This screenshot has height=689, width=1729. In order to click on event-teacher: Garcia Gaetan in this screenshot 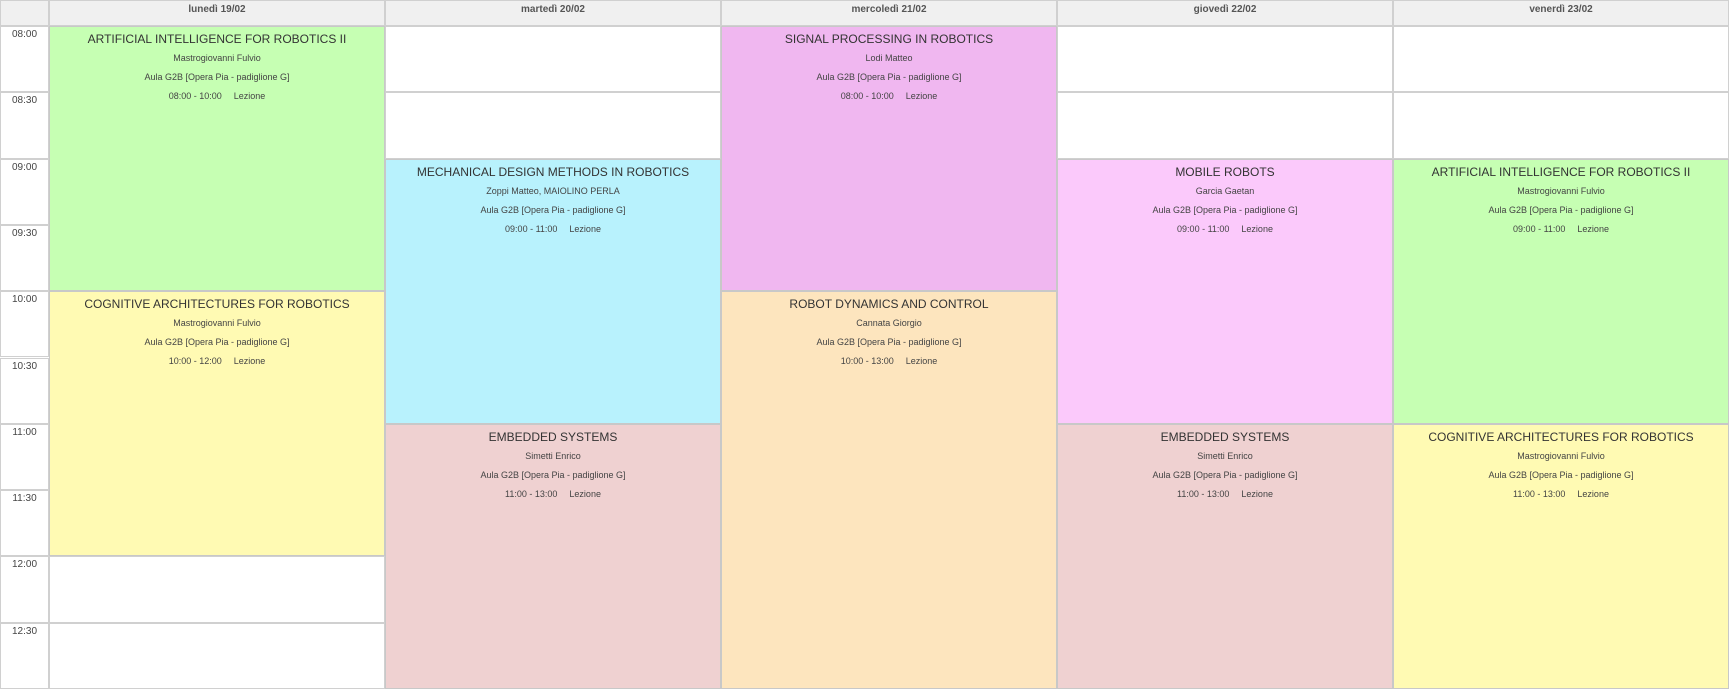, I will do `click(1225, 190)`.